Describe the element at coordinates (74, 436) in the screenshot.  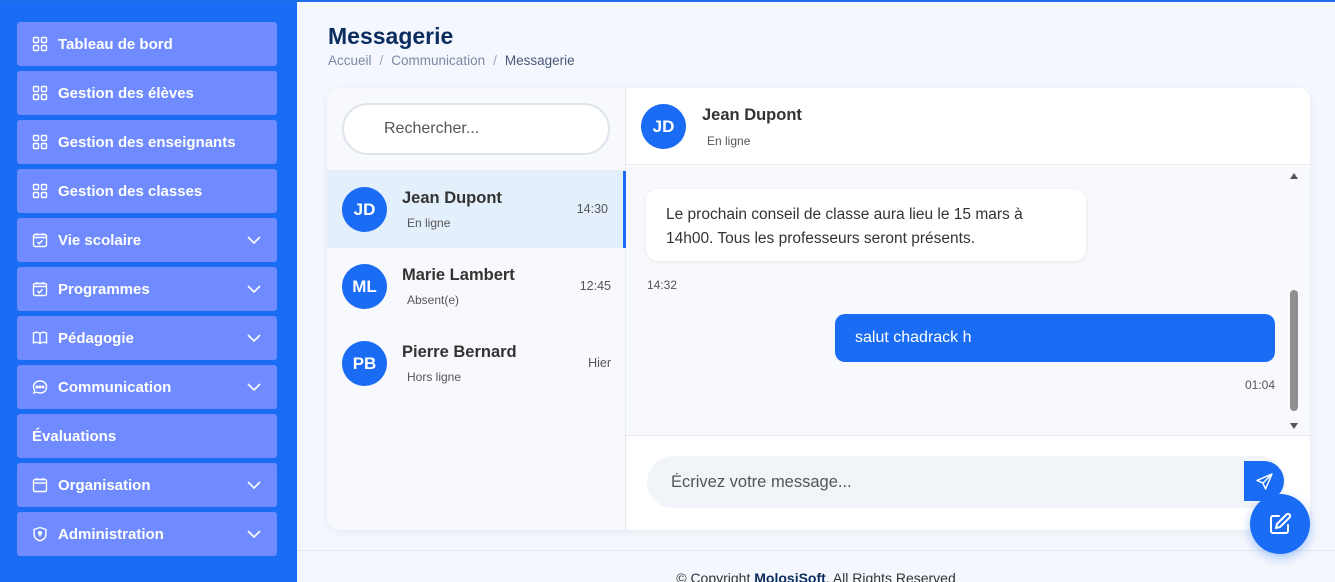
I see `sidebar-item-label: Évaluations` at that location.